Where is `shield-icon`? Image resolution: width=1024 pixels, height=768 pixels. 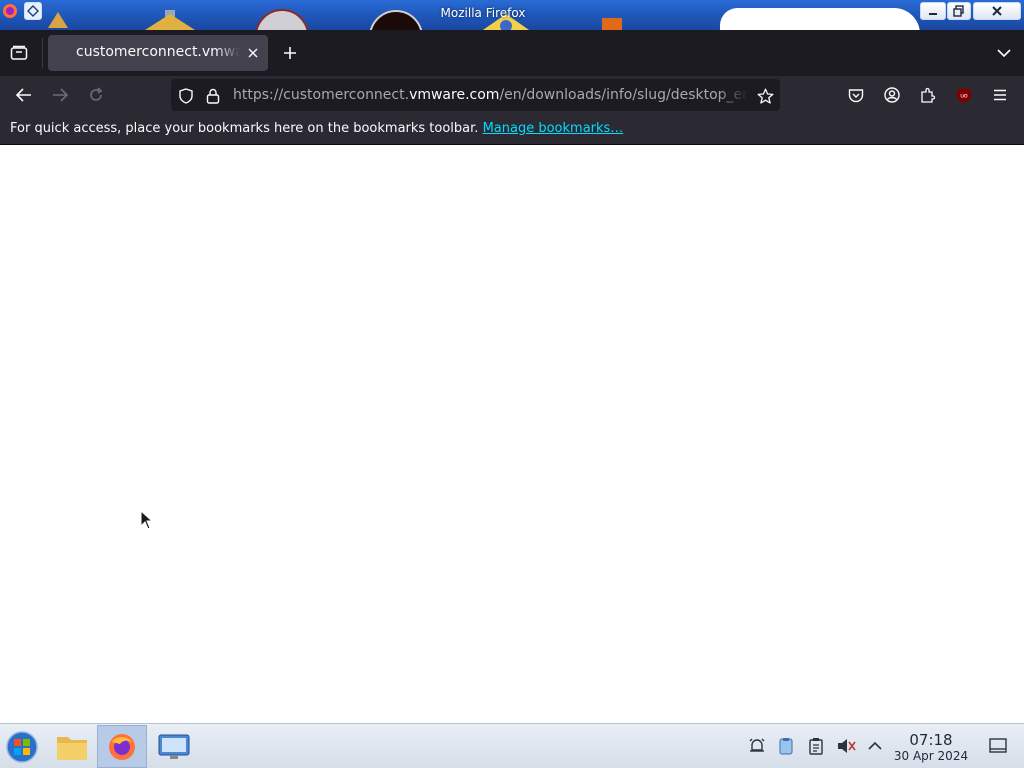
shield-icon is located at coordinates (186, 96).